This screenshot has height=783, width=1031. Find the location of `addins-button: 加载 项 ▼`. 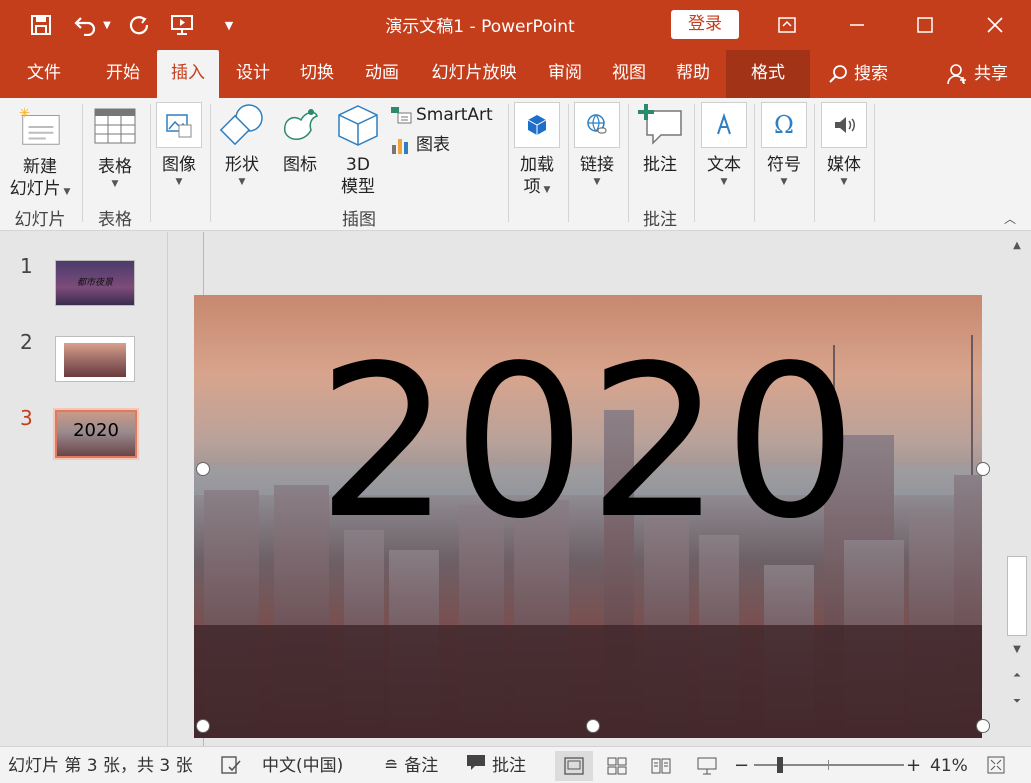

addins-button: 加载 项 ▼ is located at coordinates (537, 150).